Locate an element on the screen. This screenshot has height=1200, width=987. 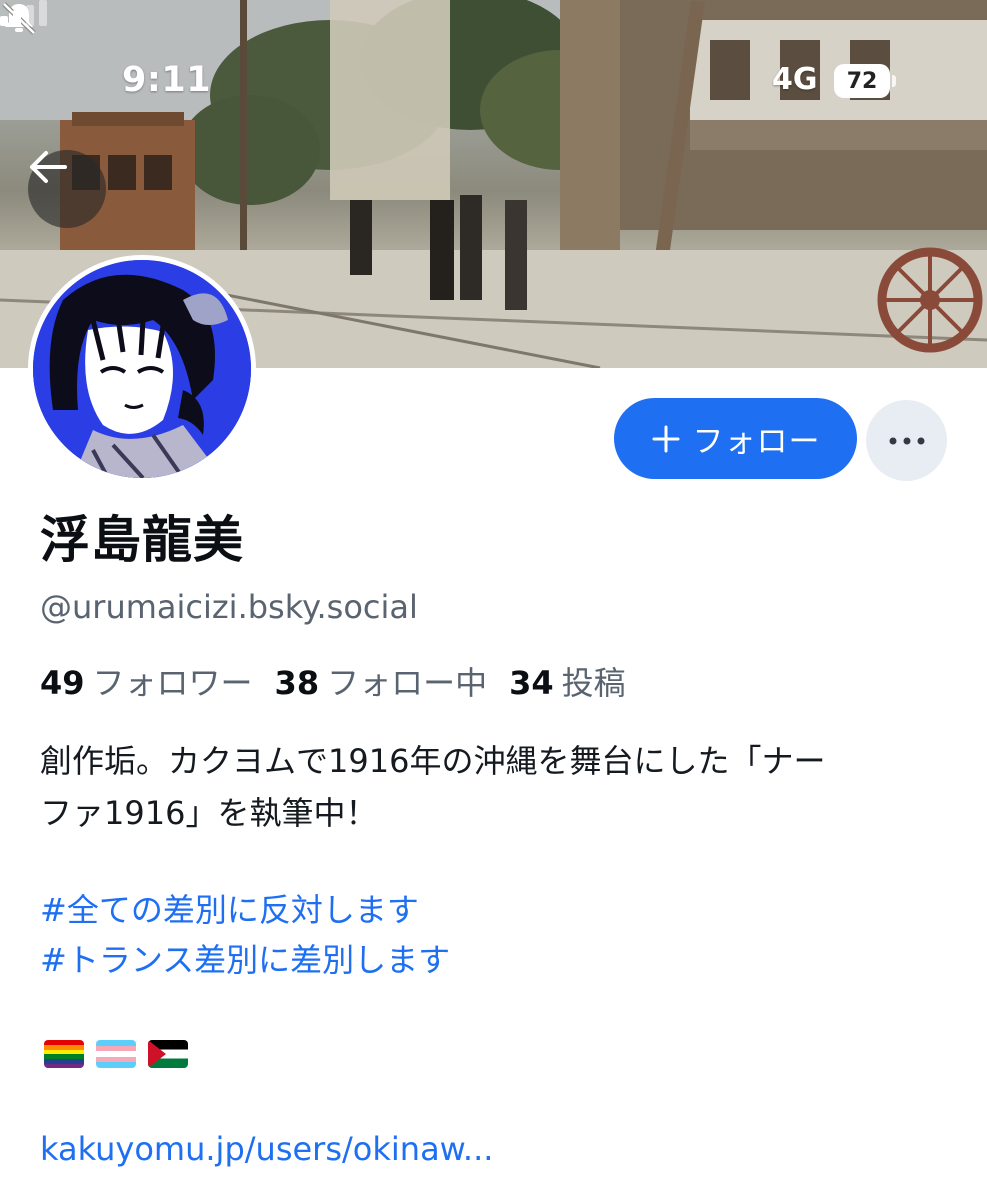
flag-emojis is located at coordinates (116, 1054).